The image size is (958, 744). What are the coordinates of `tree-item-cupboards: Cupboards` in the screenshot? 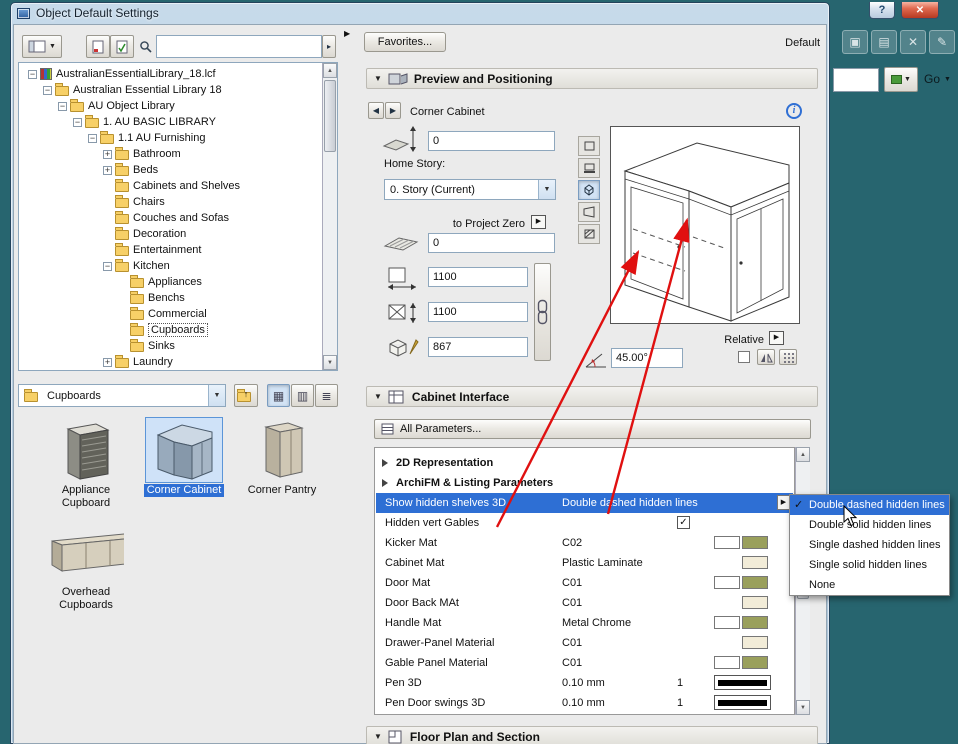 It's located at (170, 330).